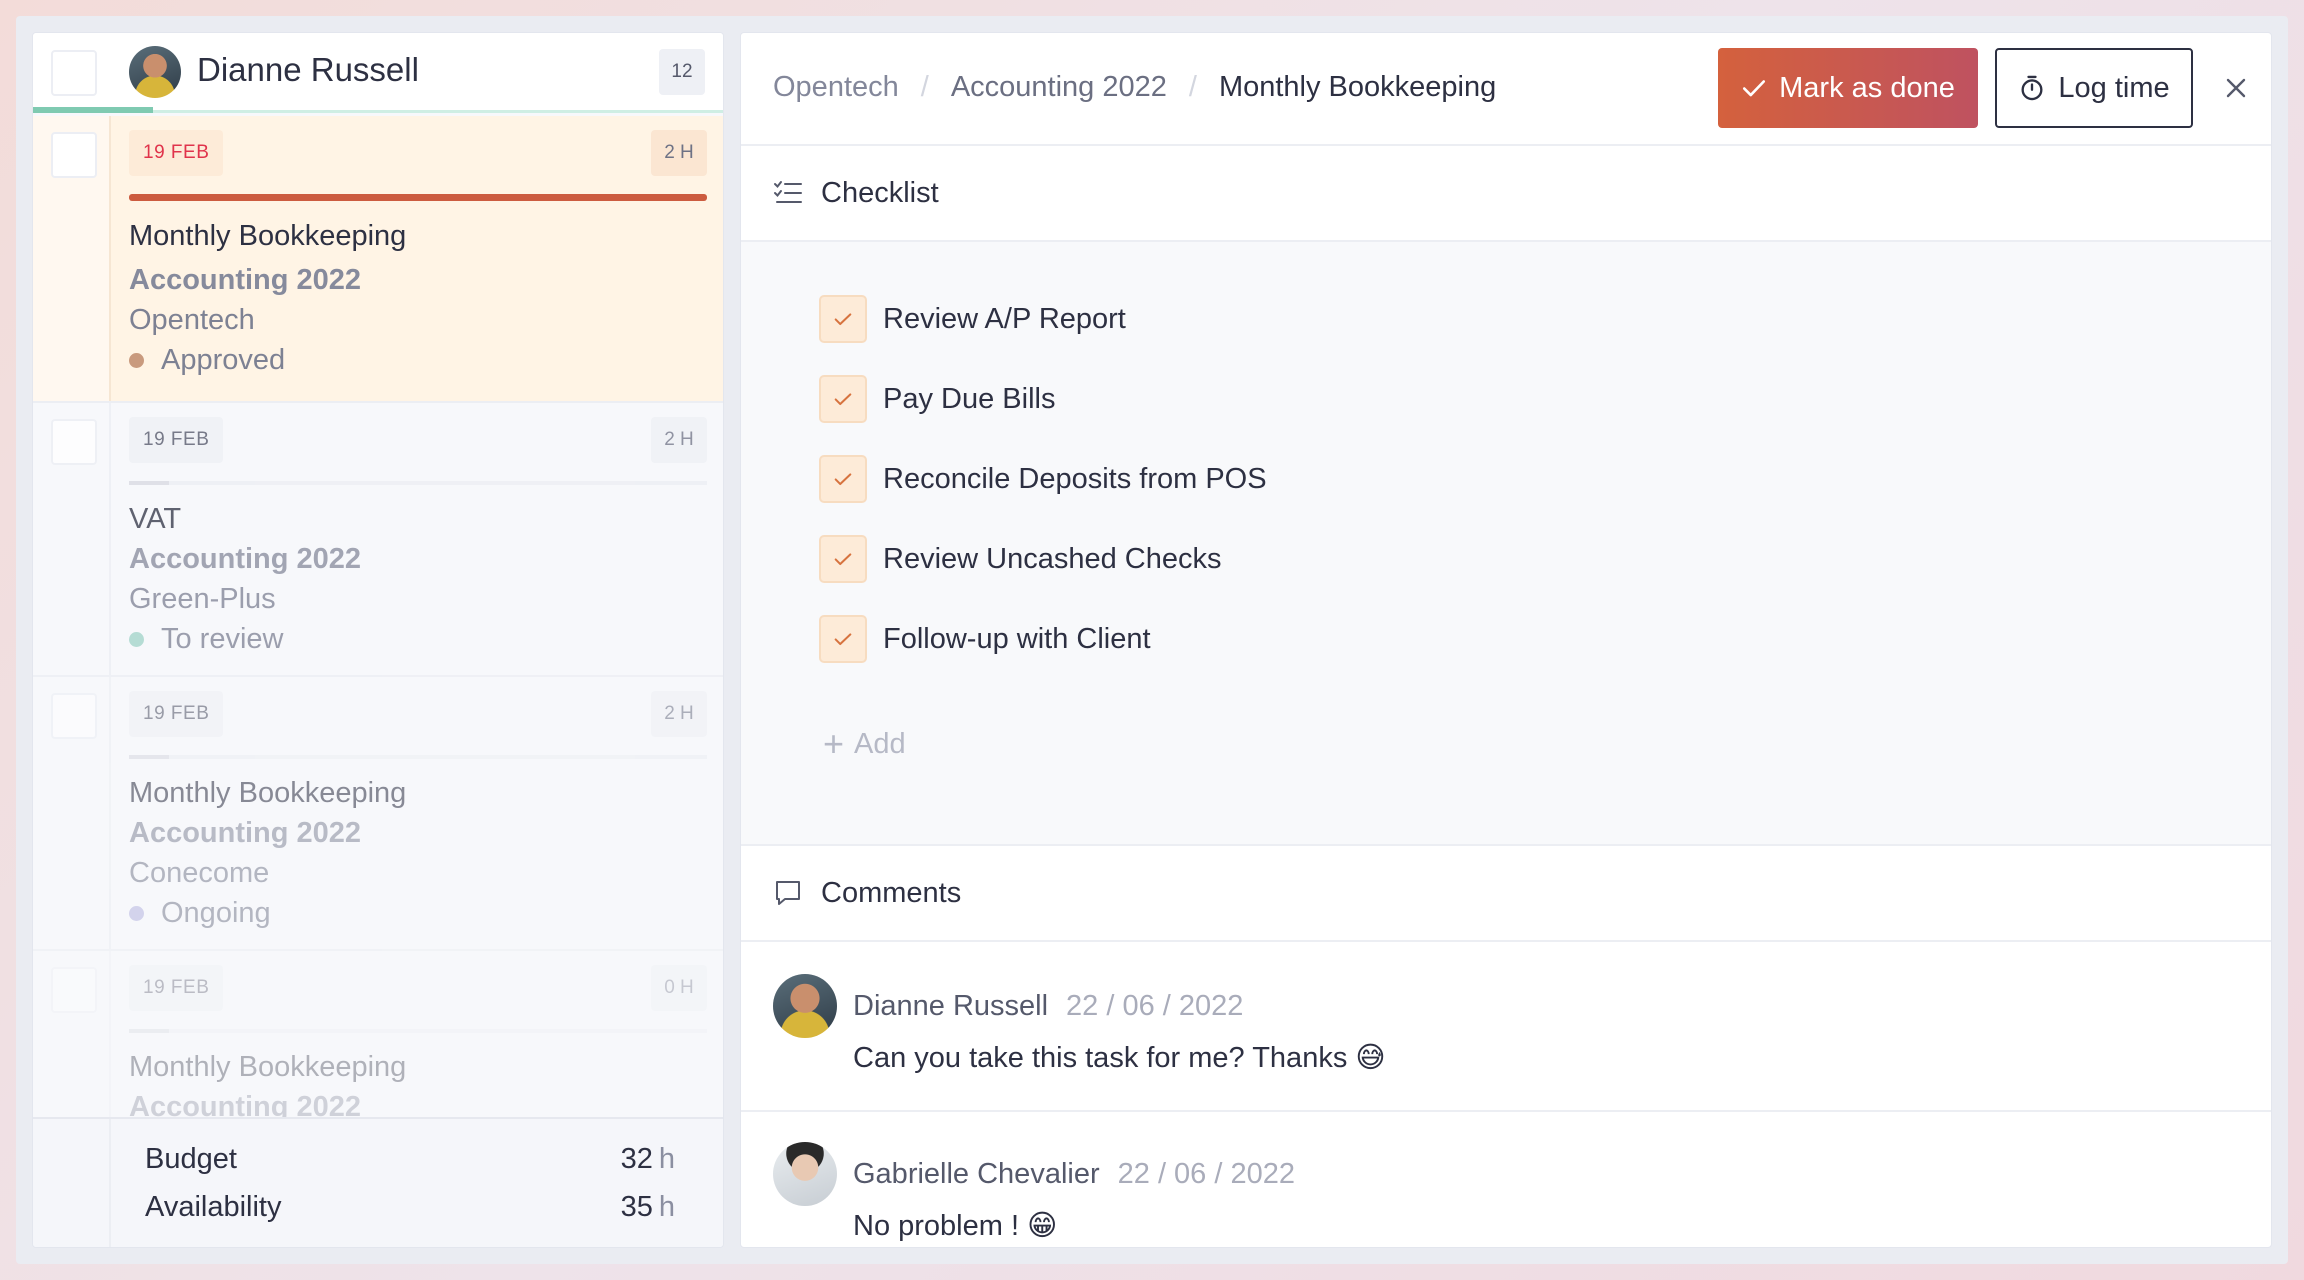 Image resolution: width=2304 pixels, height=1280 pixels. What do you see at coordinates (191, 1159) in the screenshot?
I see `budget-label: Budget` at bounding box center [191, 1159].